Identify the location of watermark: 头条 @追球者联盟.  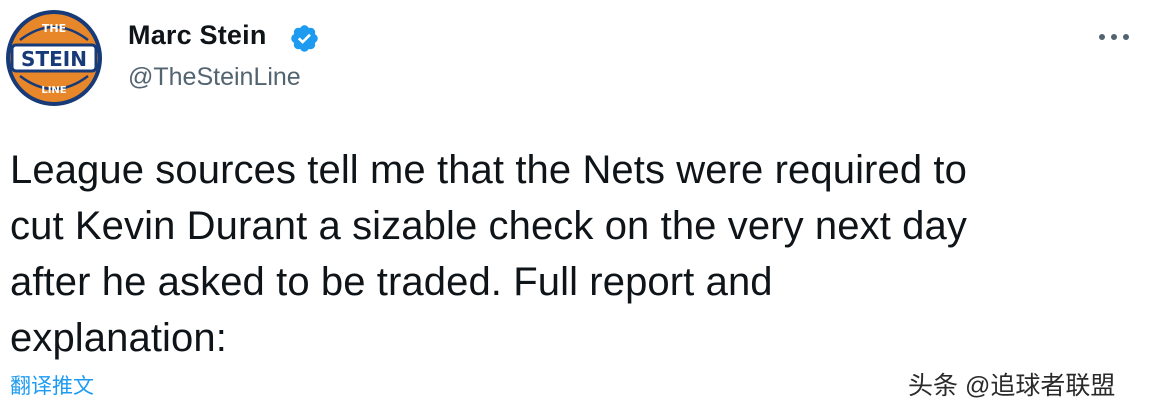
(1012, 386).